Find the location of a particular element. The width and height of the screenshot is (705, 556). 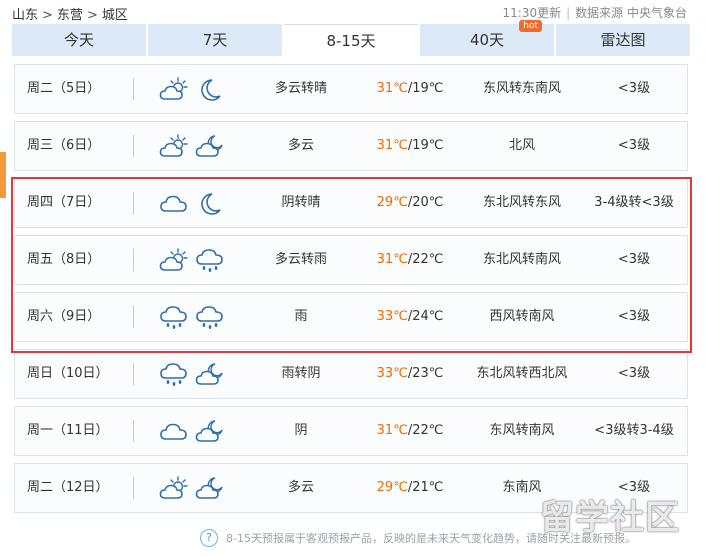

forecast-row: 周一（11日） 阴 31℃/22℃ 东风转南风 <3级转3-4级 is located at coordinates (351, 431).